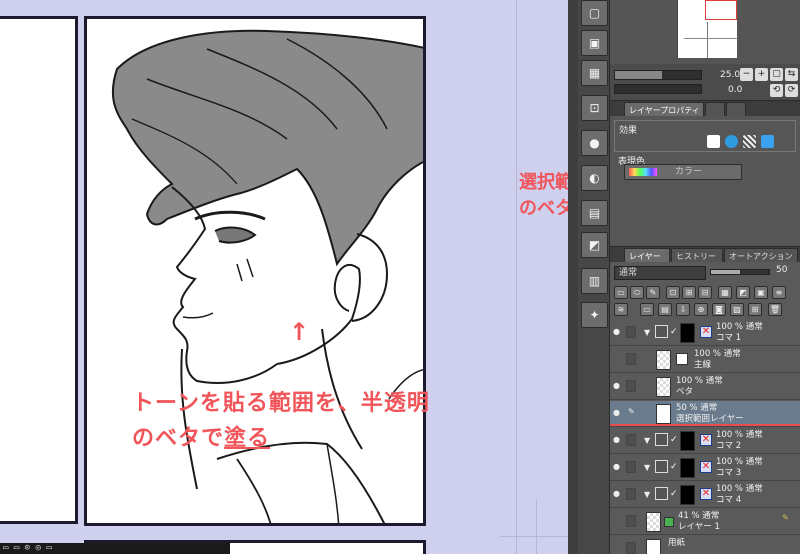 The image size is (800, 554). What do you see at coordinates (705, 545) in the screenshot?
I see `layer-row: 用紙` at bounding box center [705, 545].